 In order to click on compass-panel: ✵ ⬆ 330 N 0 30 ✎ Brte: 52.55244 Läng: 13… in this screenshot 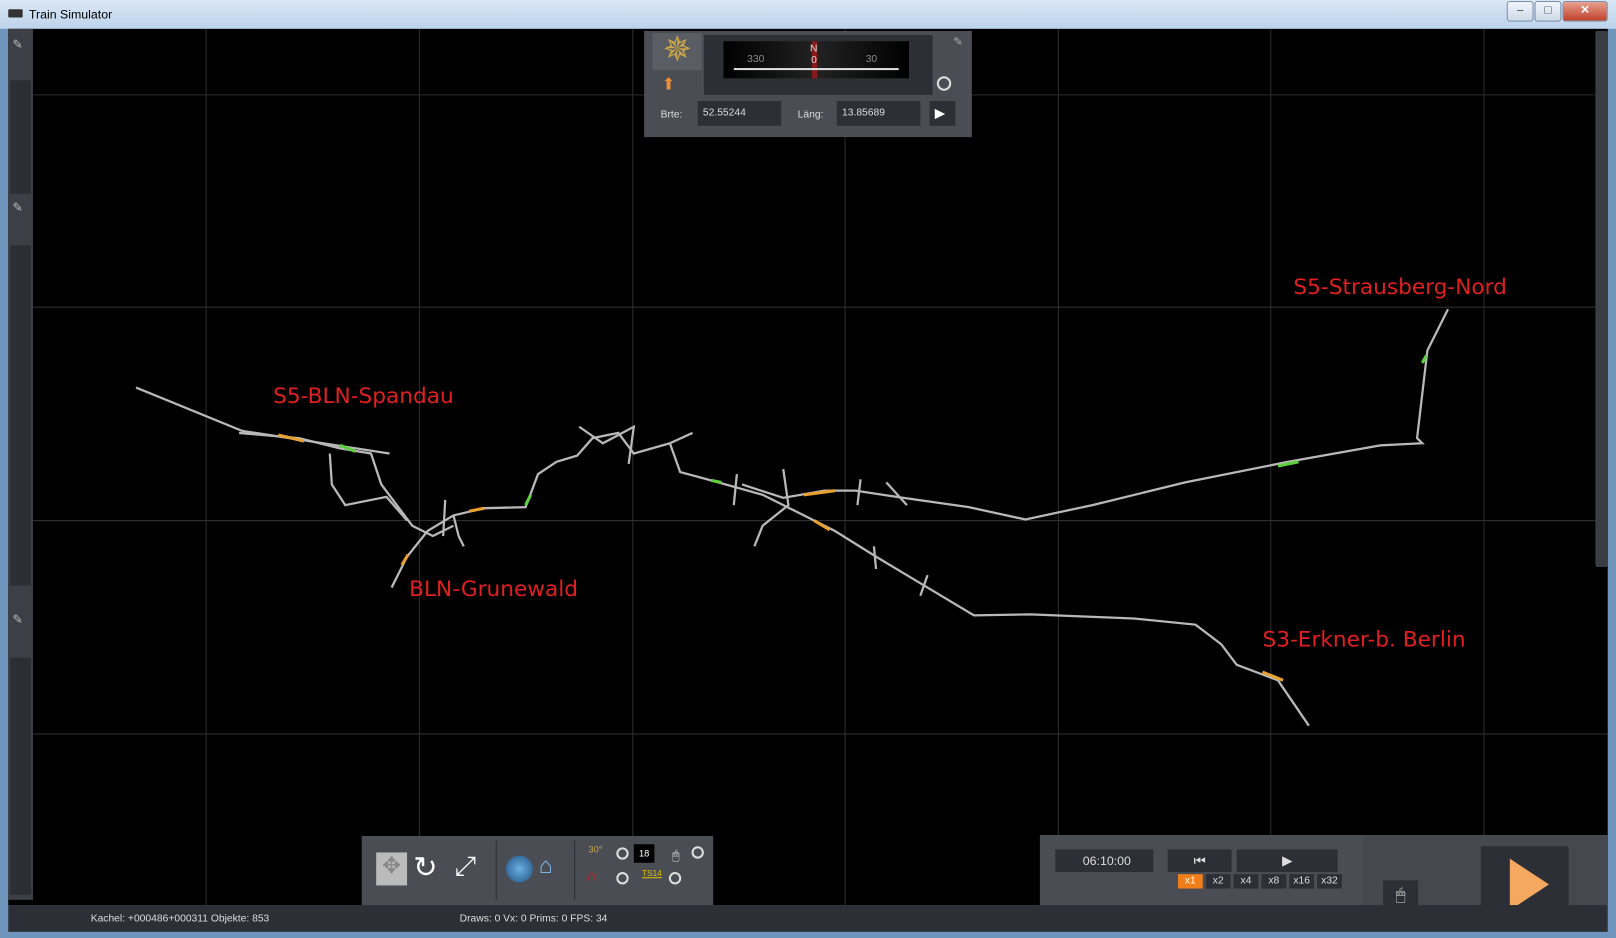, I will do `click(808, 84)`.